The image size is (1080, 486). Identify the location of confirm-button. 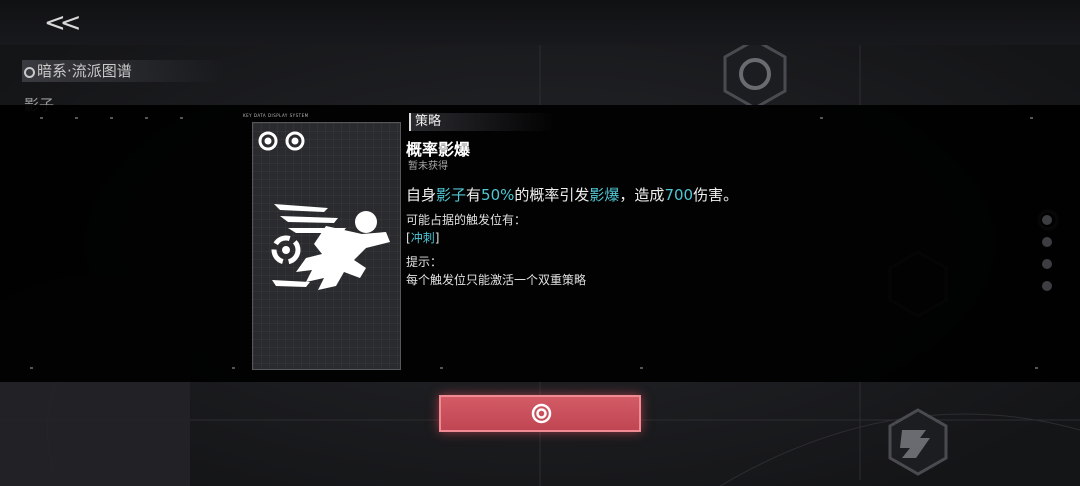
(540, 413).